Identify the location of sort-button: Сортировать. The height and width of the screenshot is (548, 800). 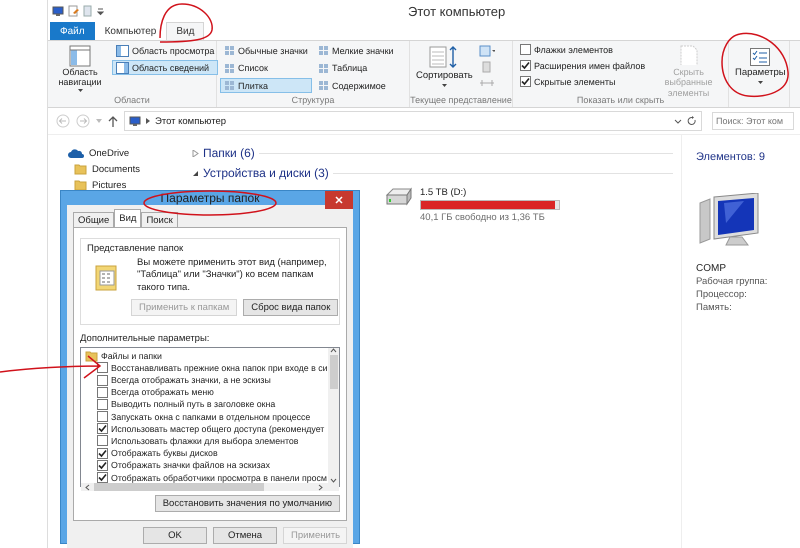
(444, 69).